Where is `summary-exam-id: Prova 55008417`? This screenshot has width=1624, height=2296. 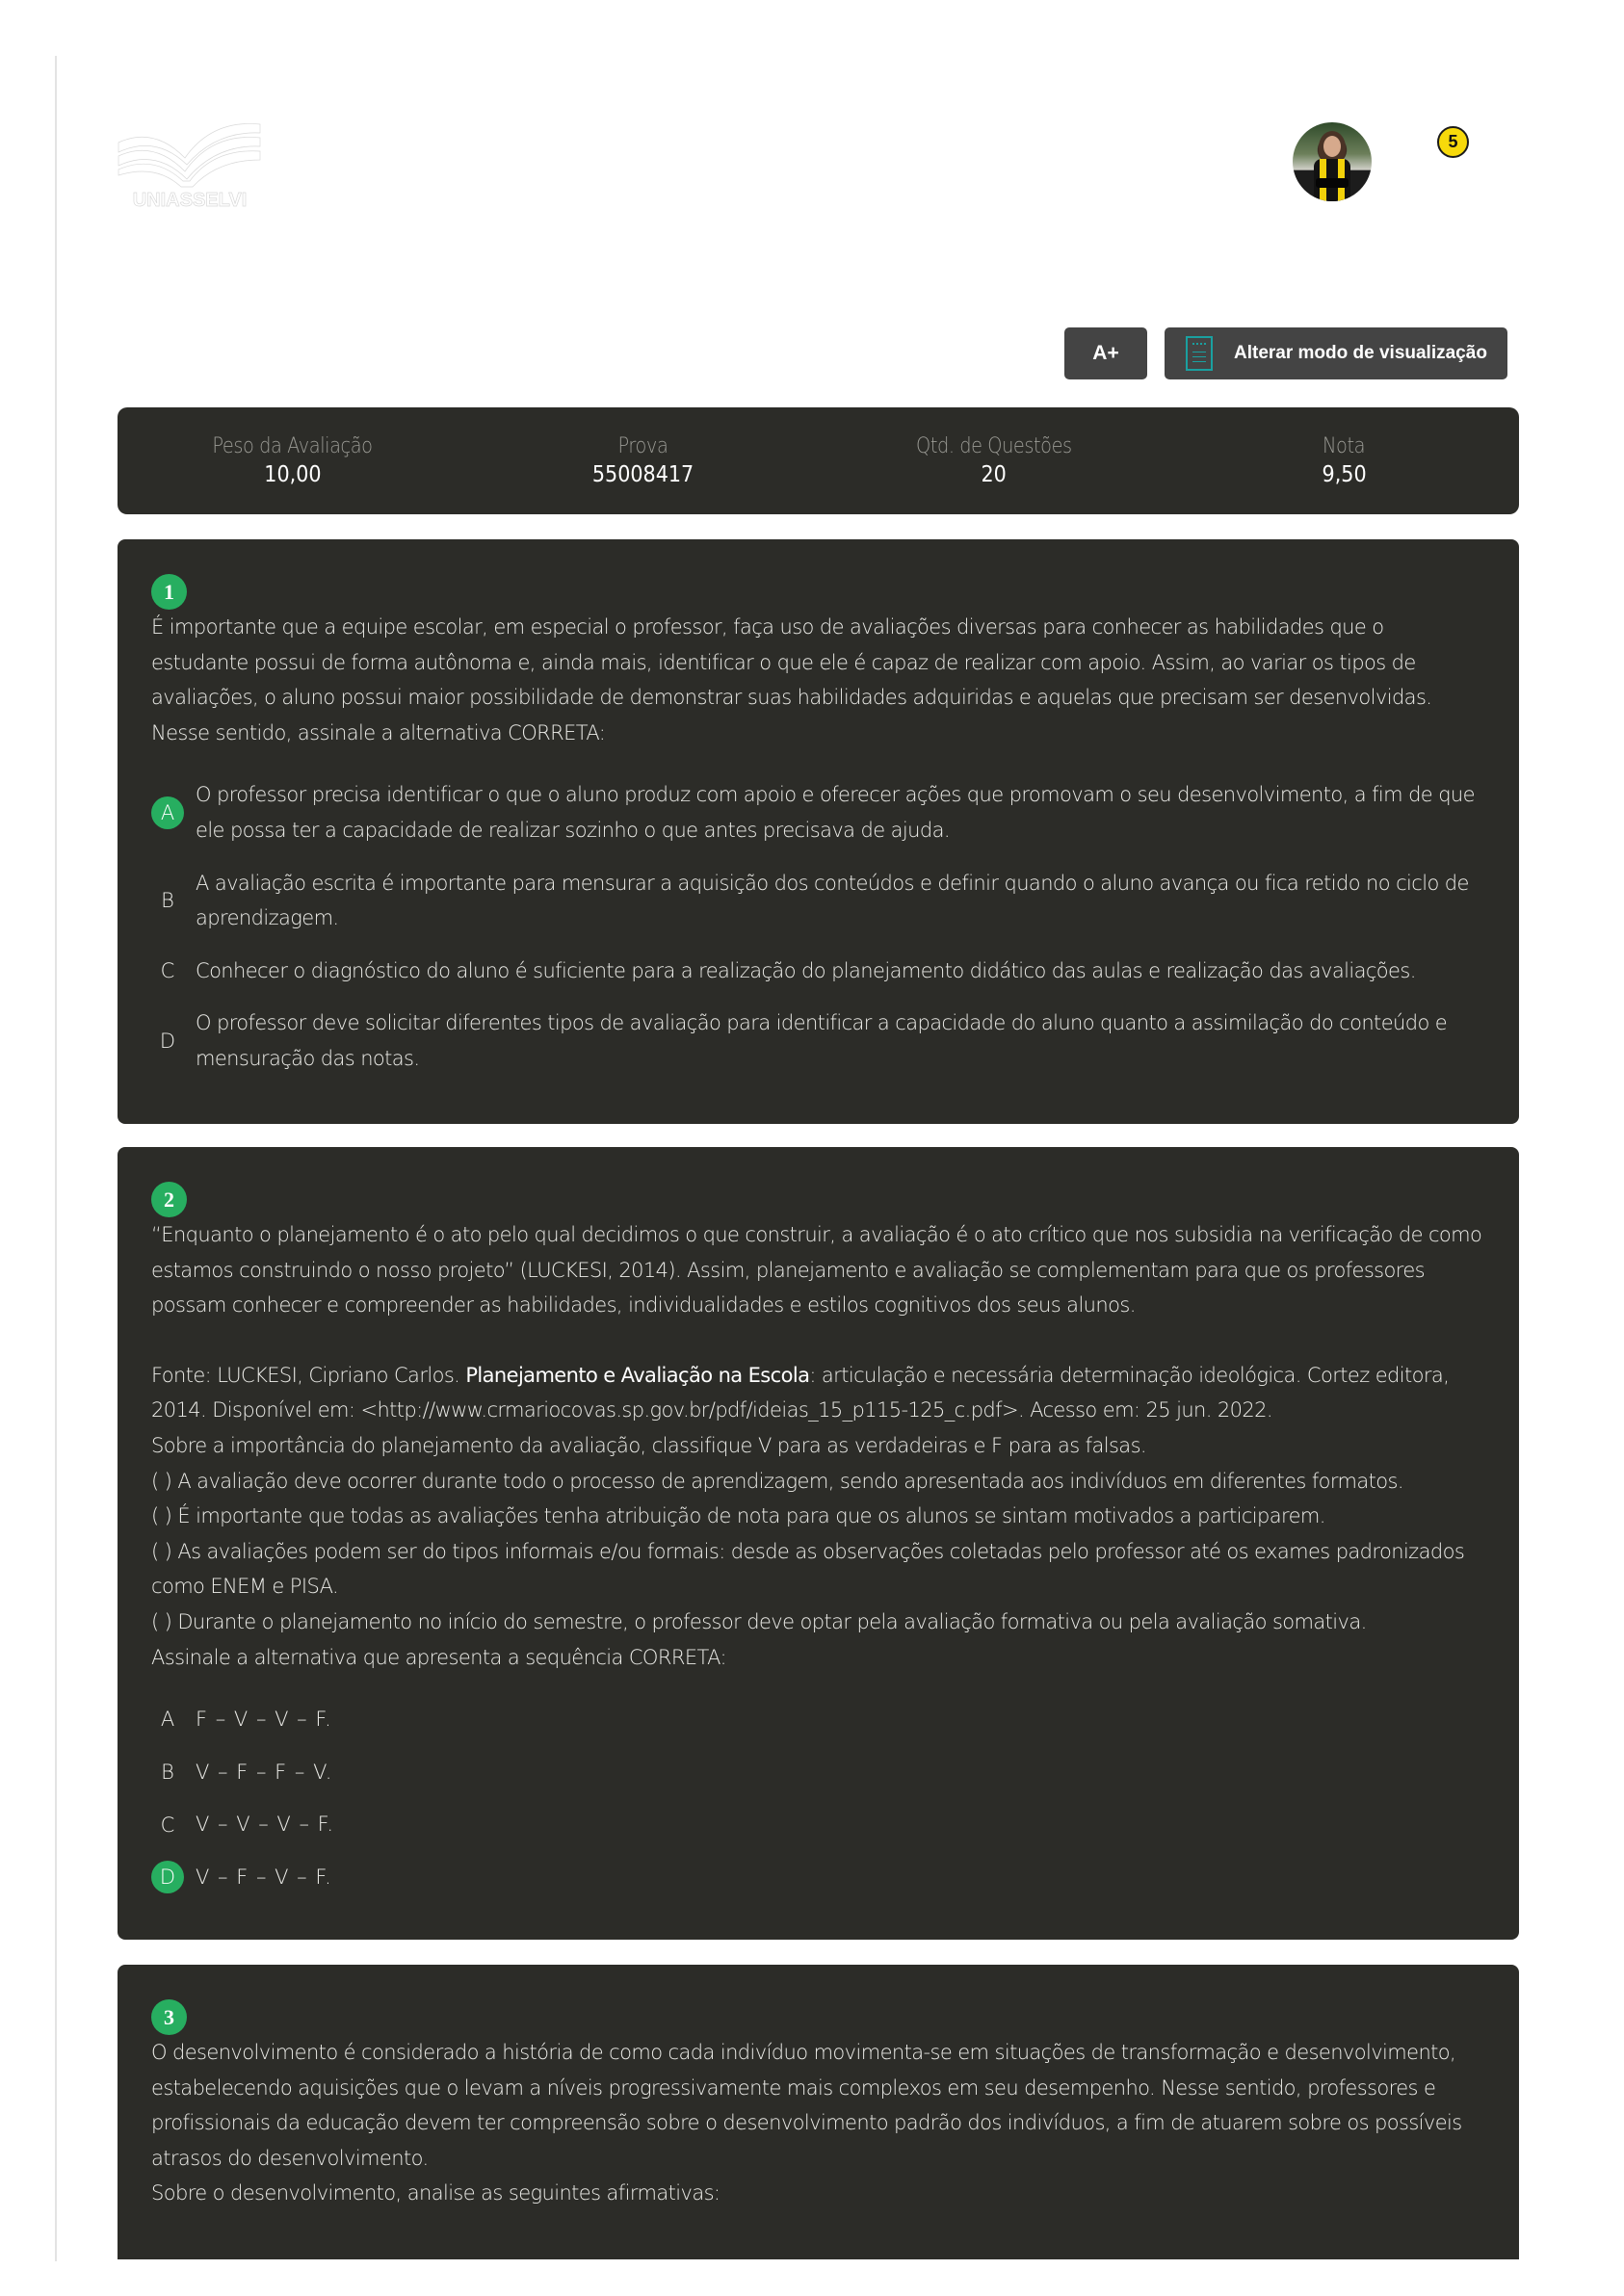 summary-exam-id: Prova 55008417 is located at coordinates (643, 460).